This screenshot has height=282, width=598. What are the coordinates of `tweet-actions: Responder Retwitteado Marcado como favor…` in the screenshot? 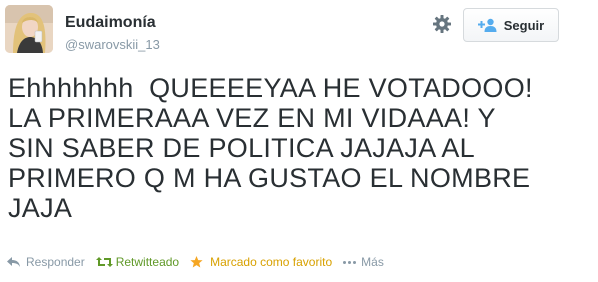 It's located at (200, 262).